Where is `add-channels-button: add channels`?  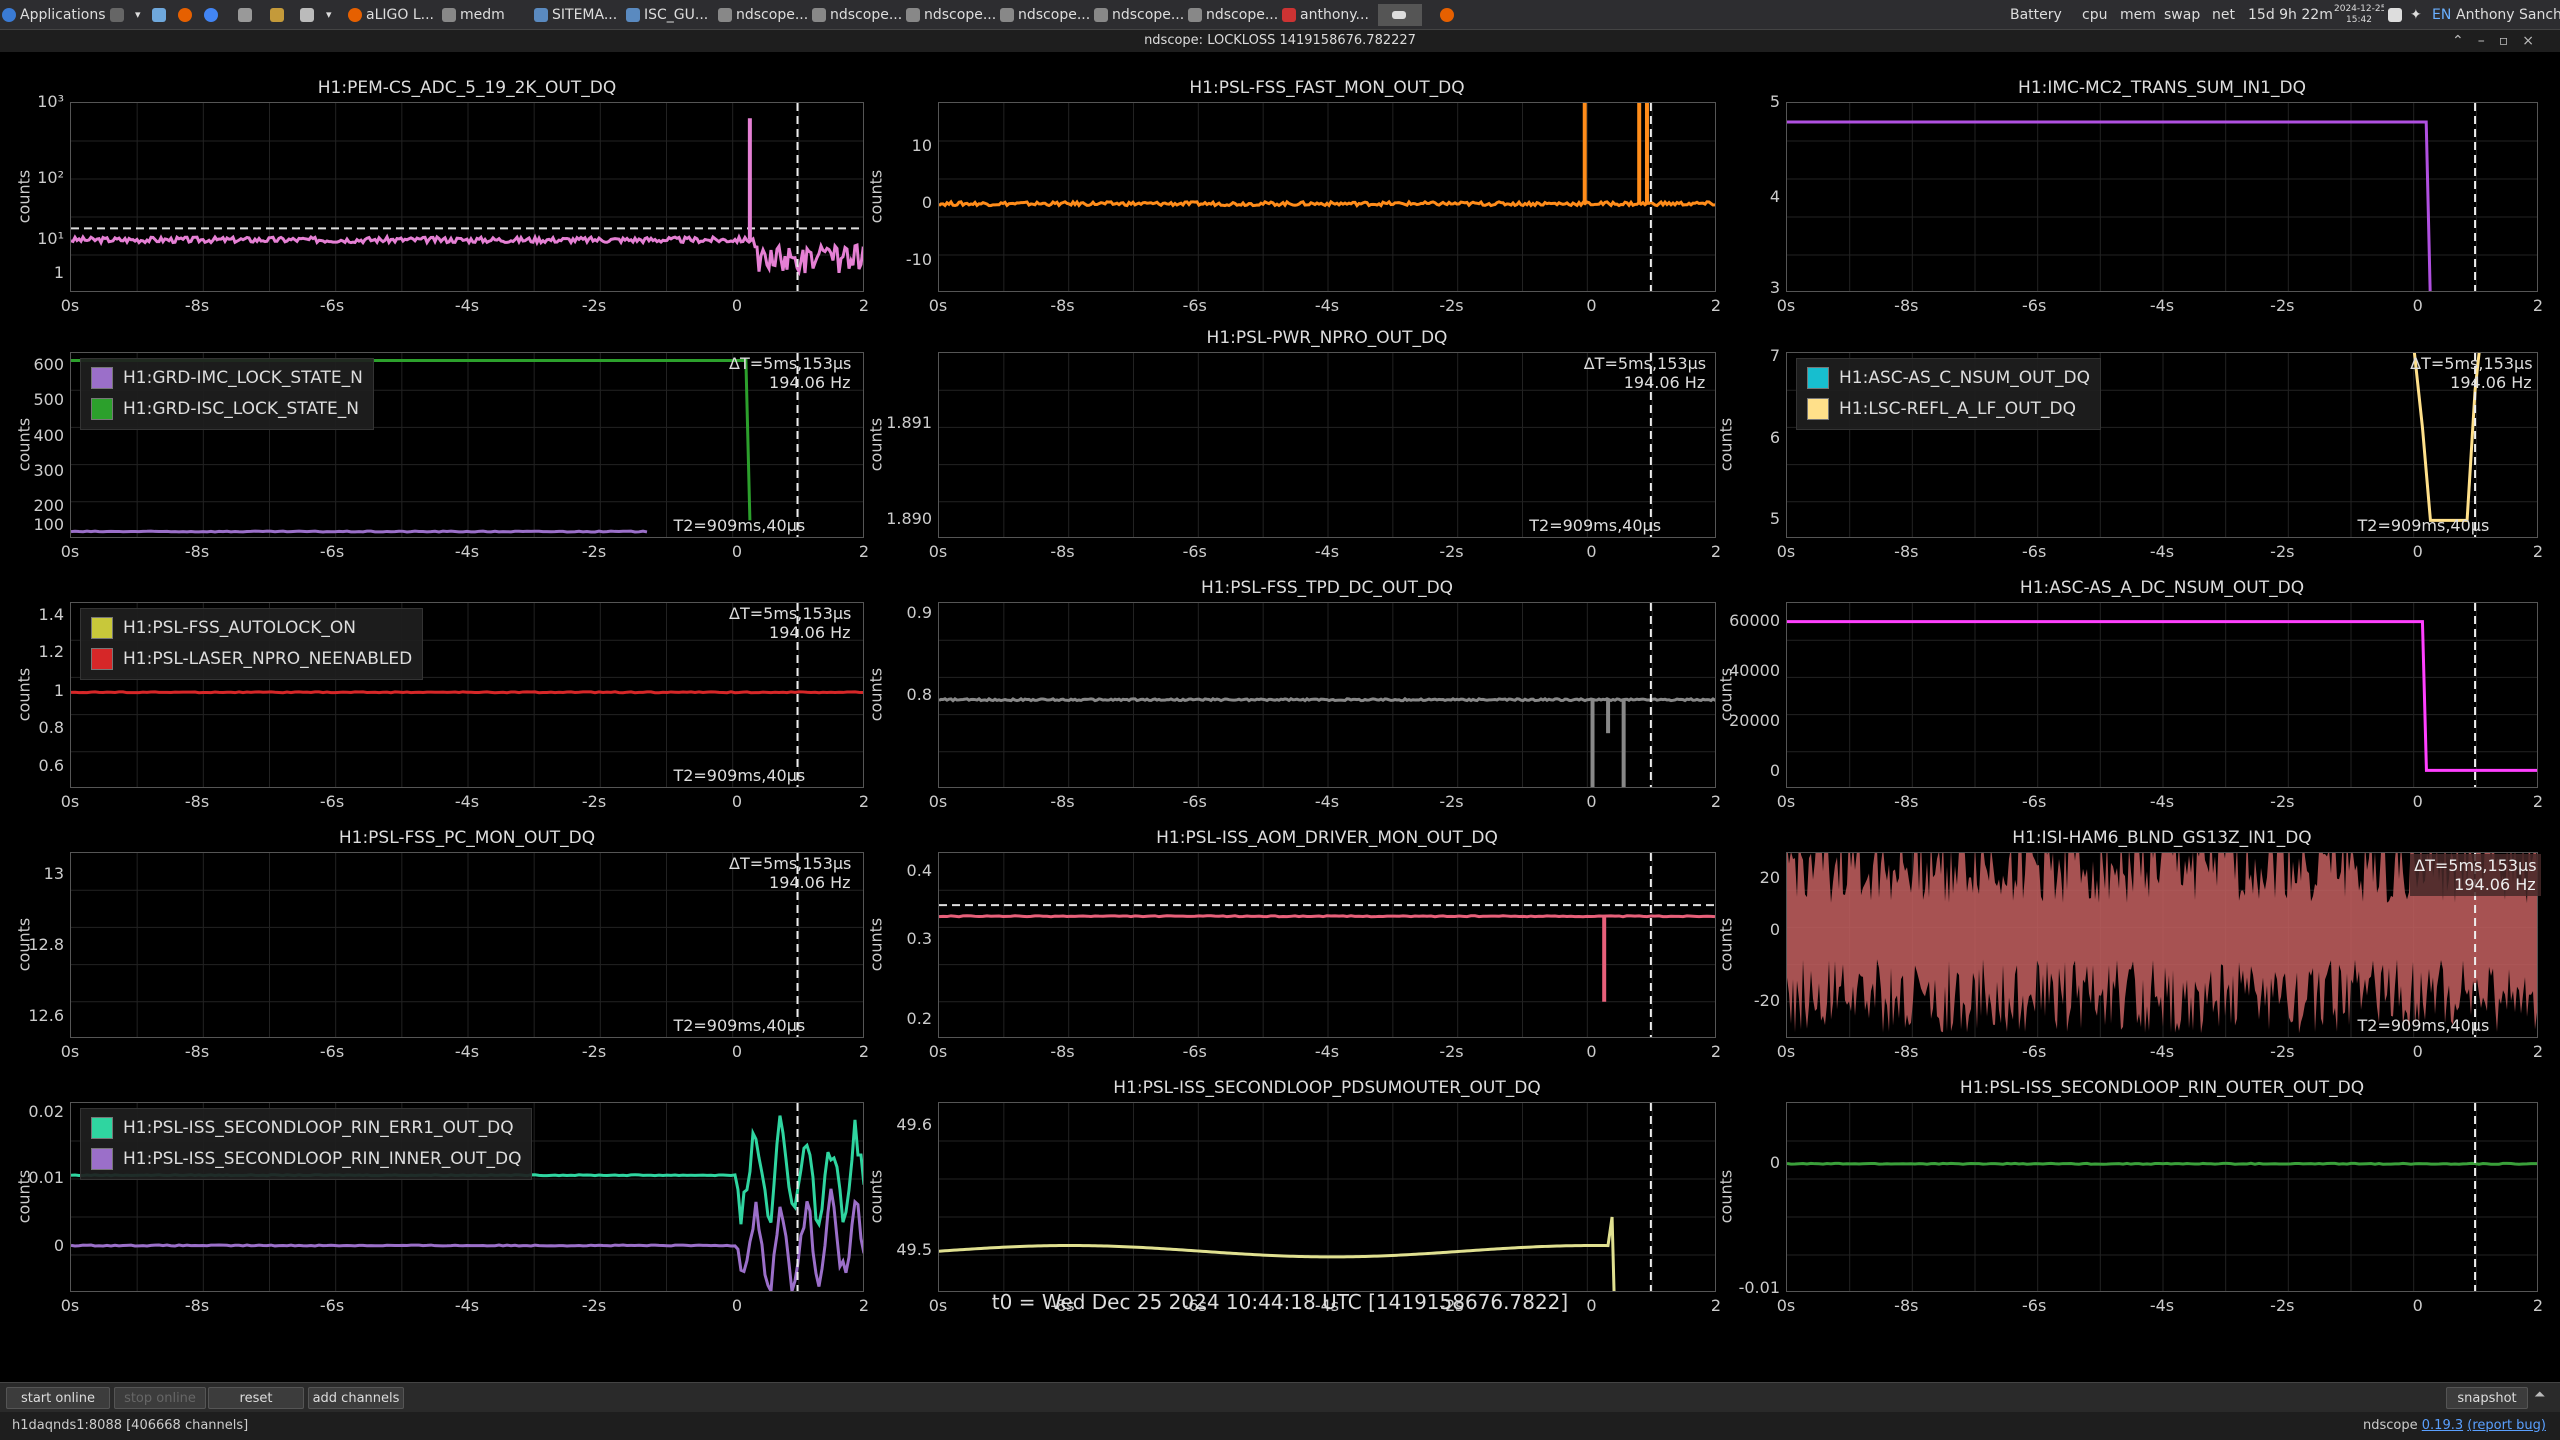 add-channels-button: add channels is located at coordinates (356, 1398).